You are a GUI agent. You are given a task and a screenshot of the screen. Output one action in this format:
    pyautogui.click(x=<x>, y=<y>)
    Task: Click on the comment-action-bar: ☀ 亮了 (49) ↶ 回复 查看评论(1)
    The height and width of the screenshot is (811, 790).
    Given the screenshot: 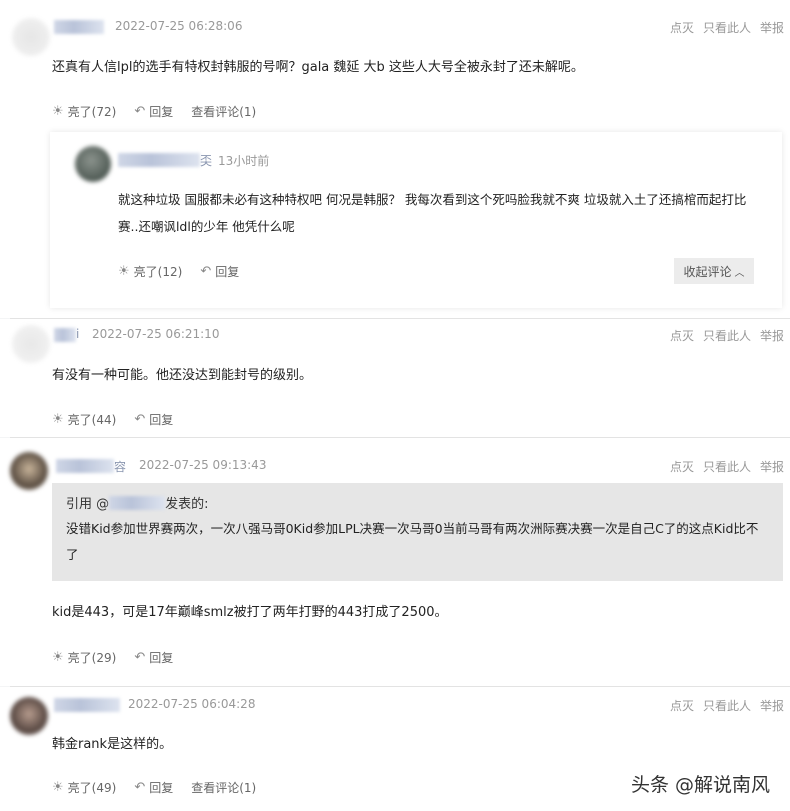 What is the action you would take?
    pyautogui.click(x=163, y=787)
    